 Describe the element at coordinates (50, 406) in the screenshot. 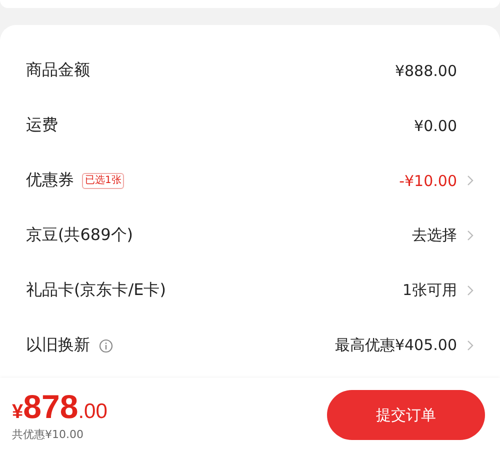

I see `total-price: 878` at that location.